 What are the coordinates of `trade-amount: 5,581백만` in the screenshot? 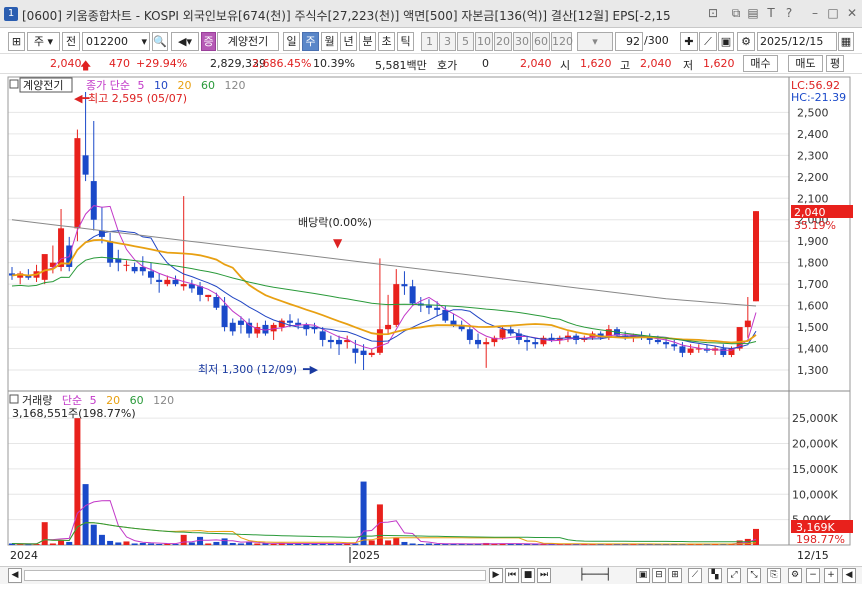 It's located at (401, 65).